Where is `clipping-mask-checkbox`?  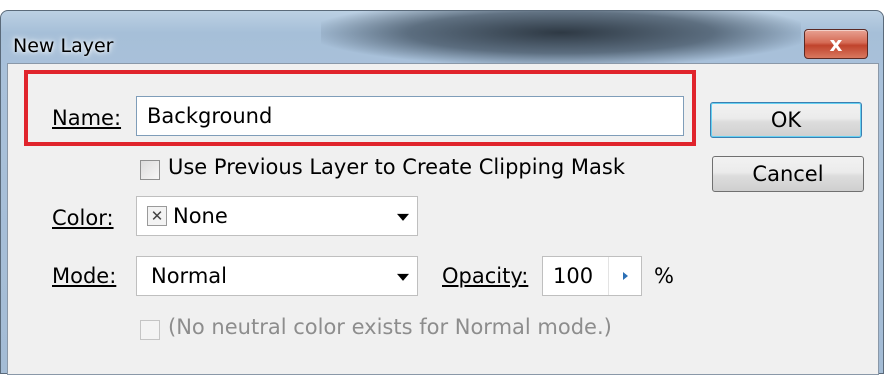
clipping-mask-checkbox is located at coordinates (150, 170).